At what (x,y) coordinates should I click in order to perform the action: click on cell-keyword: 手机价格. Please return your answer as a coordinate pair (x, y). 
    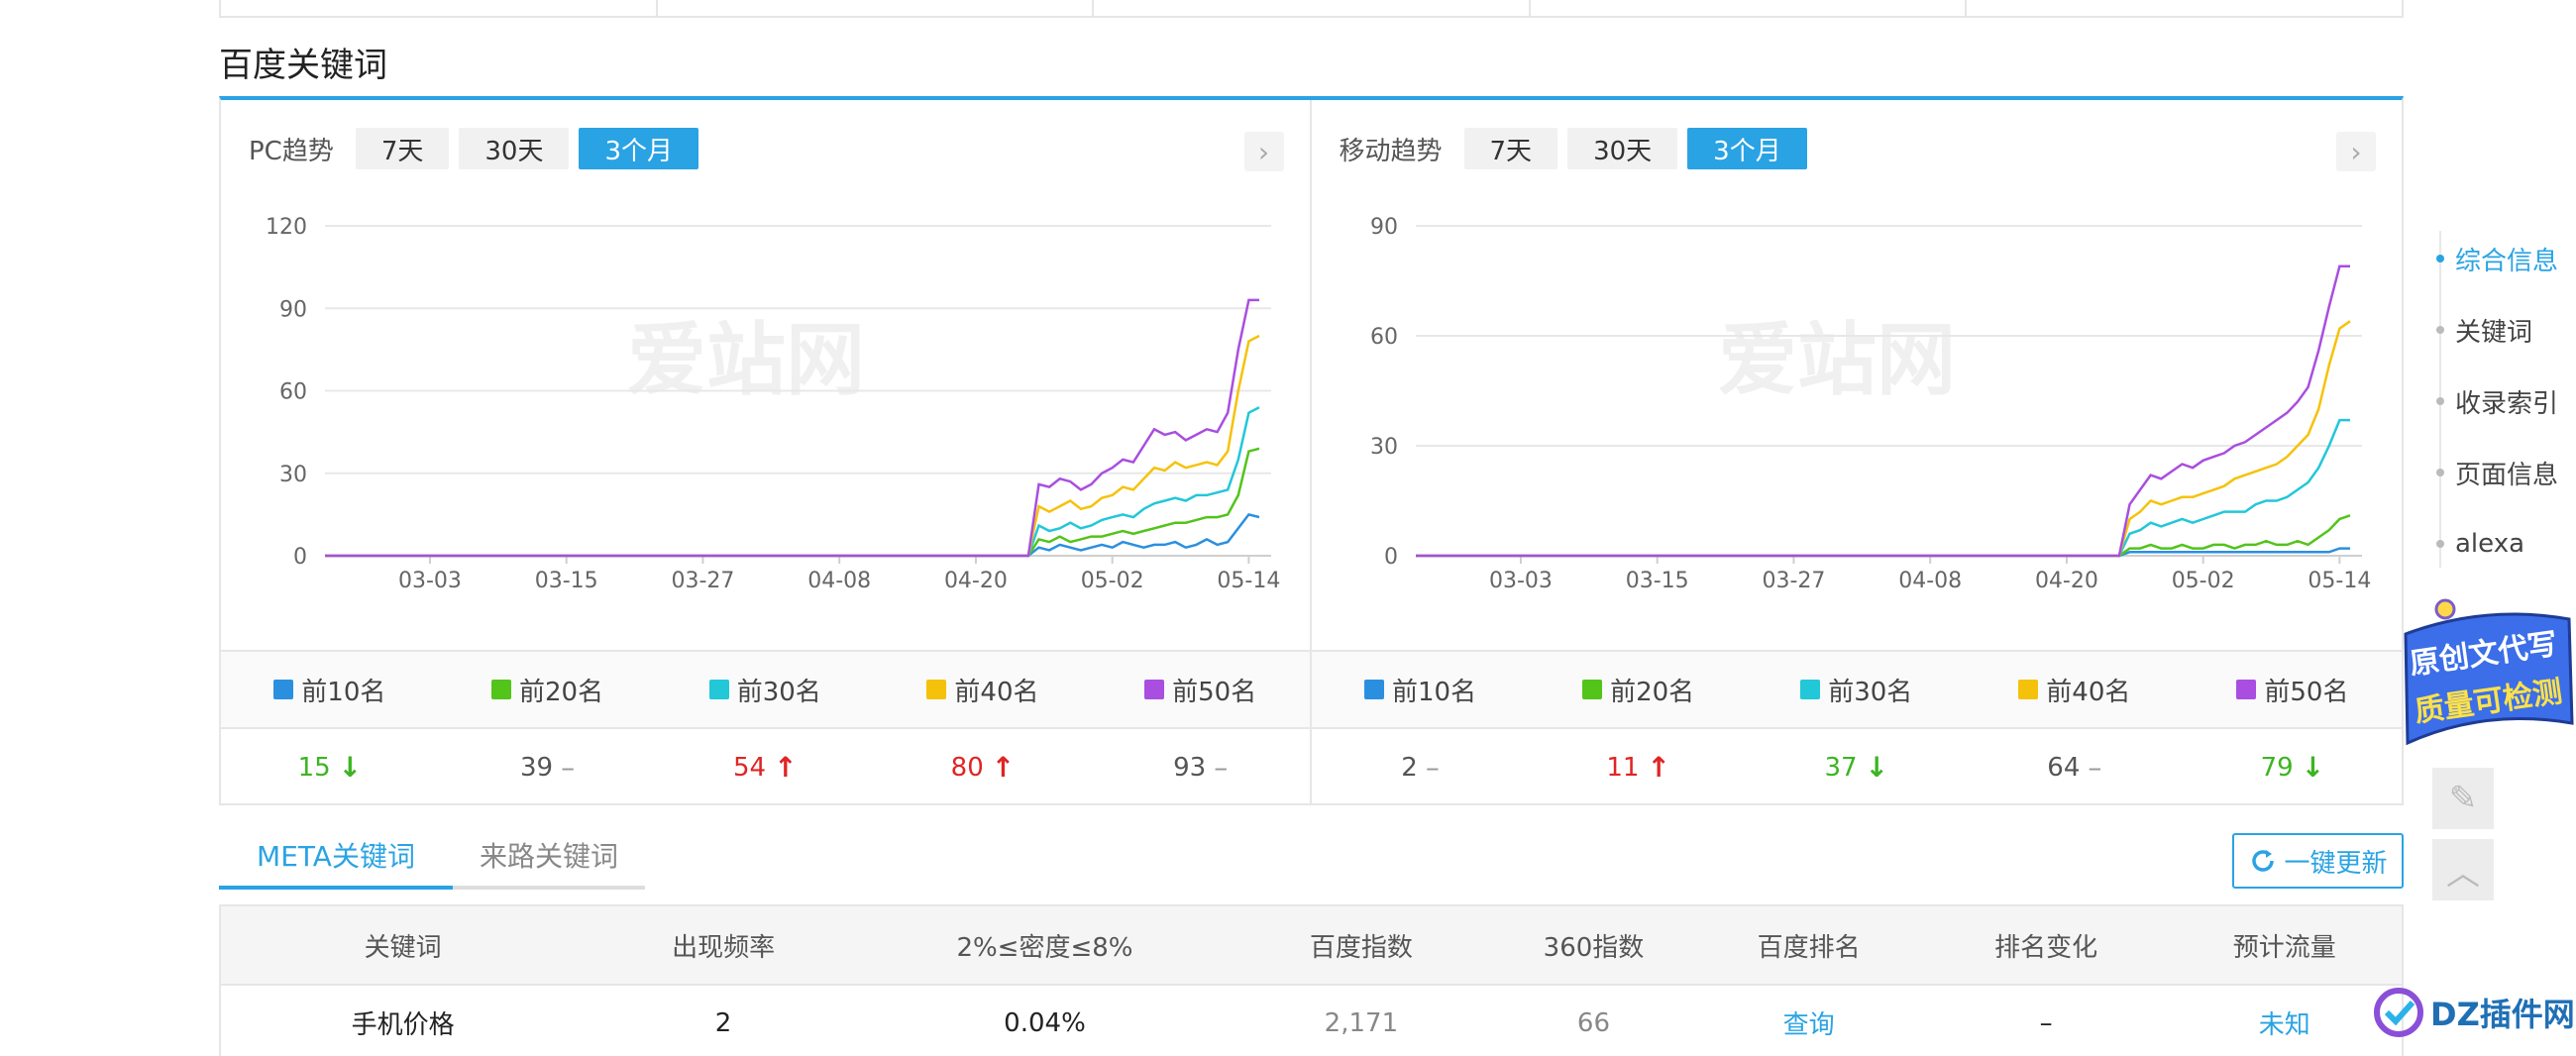
    Looking at the image, I should click on (403, 1025).